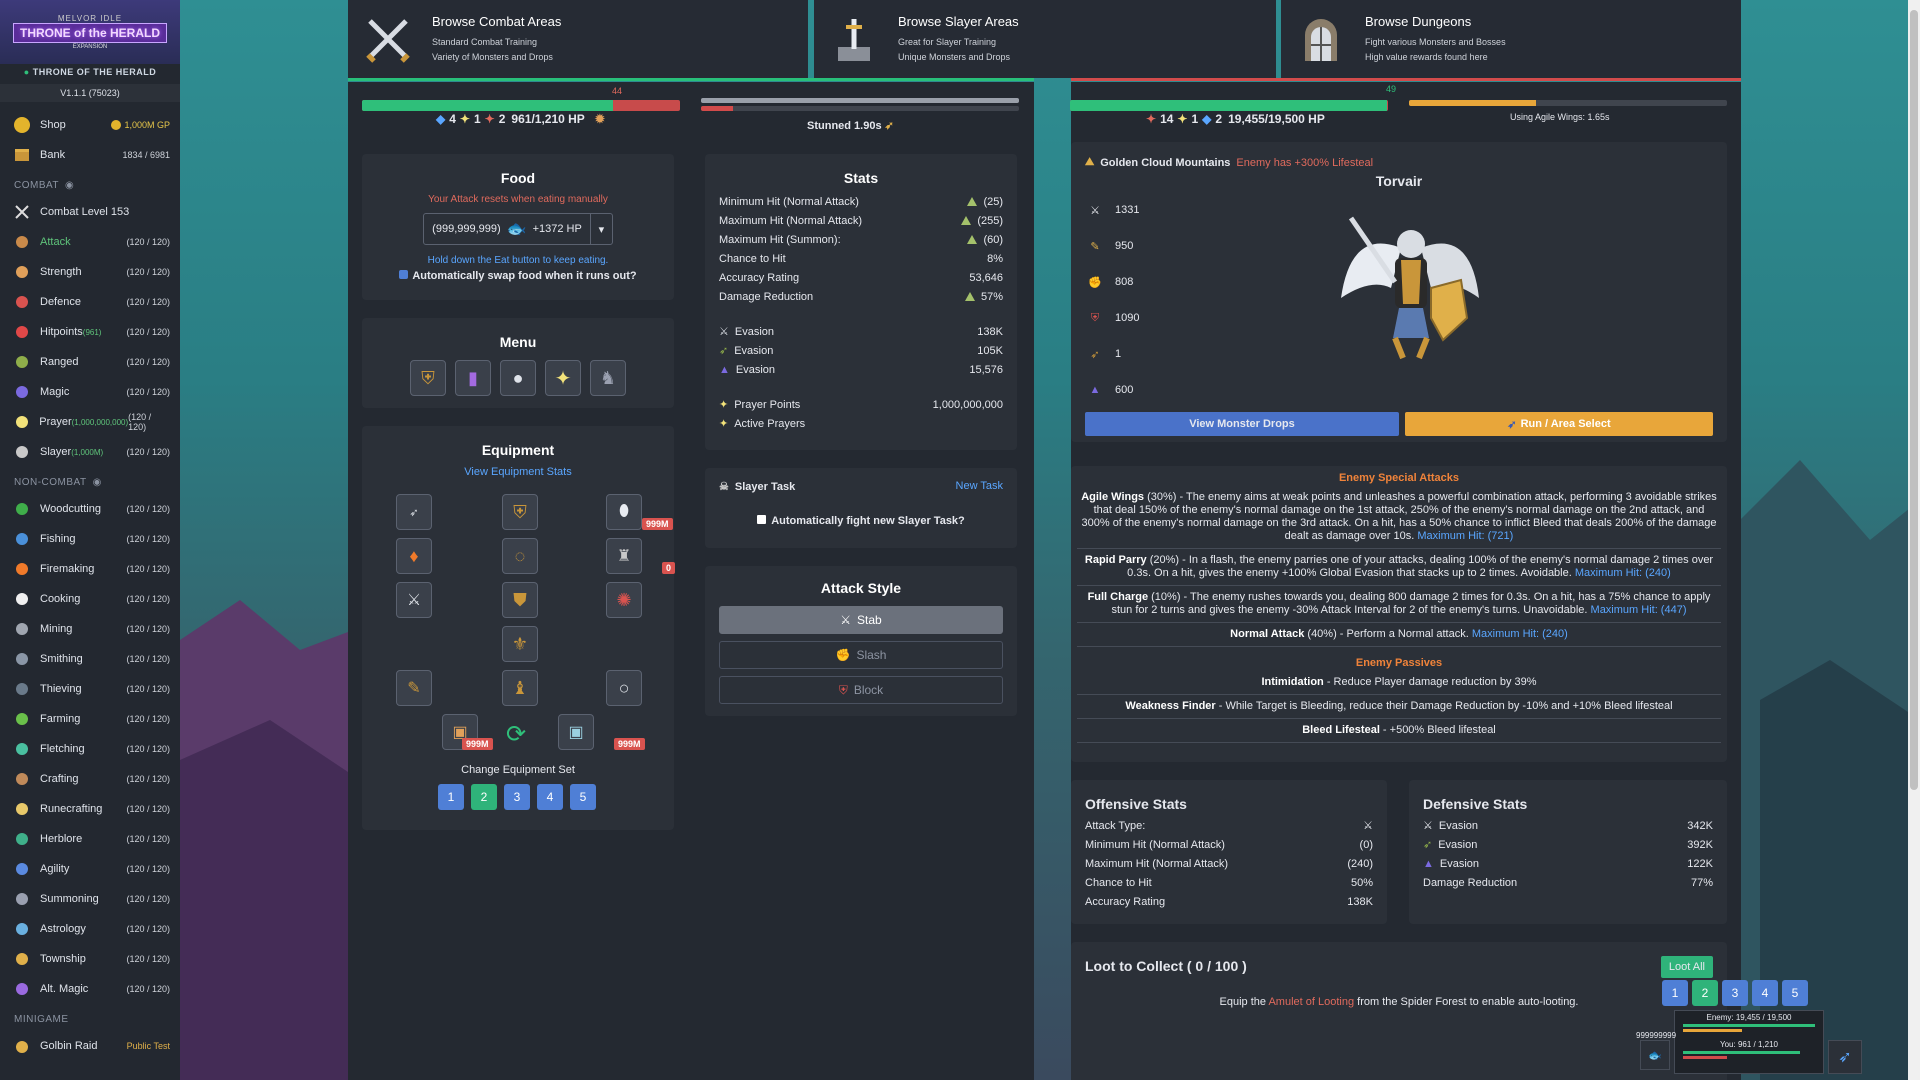 Image resolution: width=1920 pixels, height=1080 pixels. What do you see at coordinates (624, 512) in the screenshot?
I see `equip-slot-gem: ⬮` at bounding box center [624, 512].